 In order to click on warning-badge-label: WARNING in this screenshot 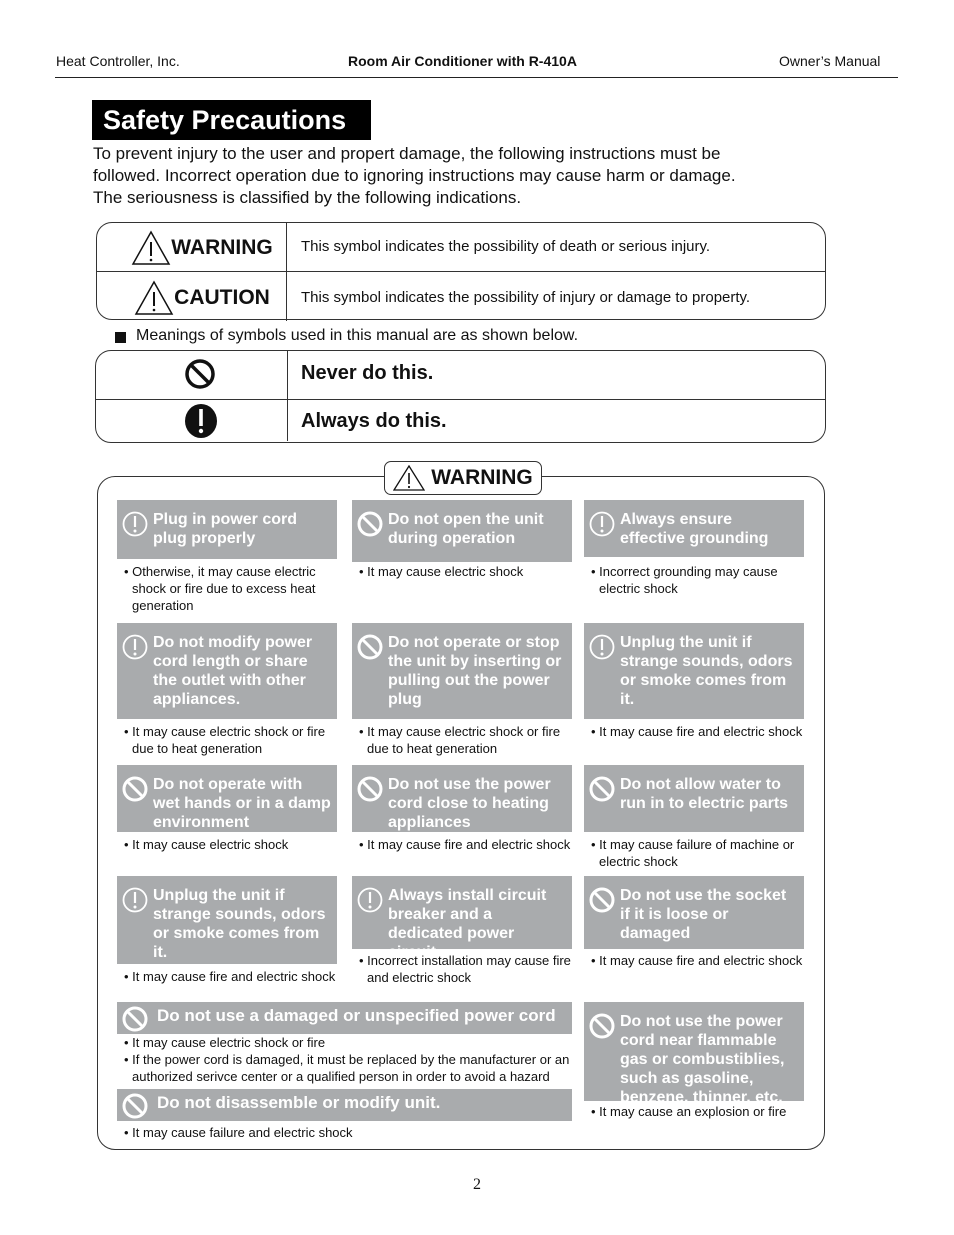, I will do `click(482, 477)`.